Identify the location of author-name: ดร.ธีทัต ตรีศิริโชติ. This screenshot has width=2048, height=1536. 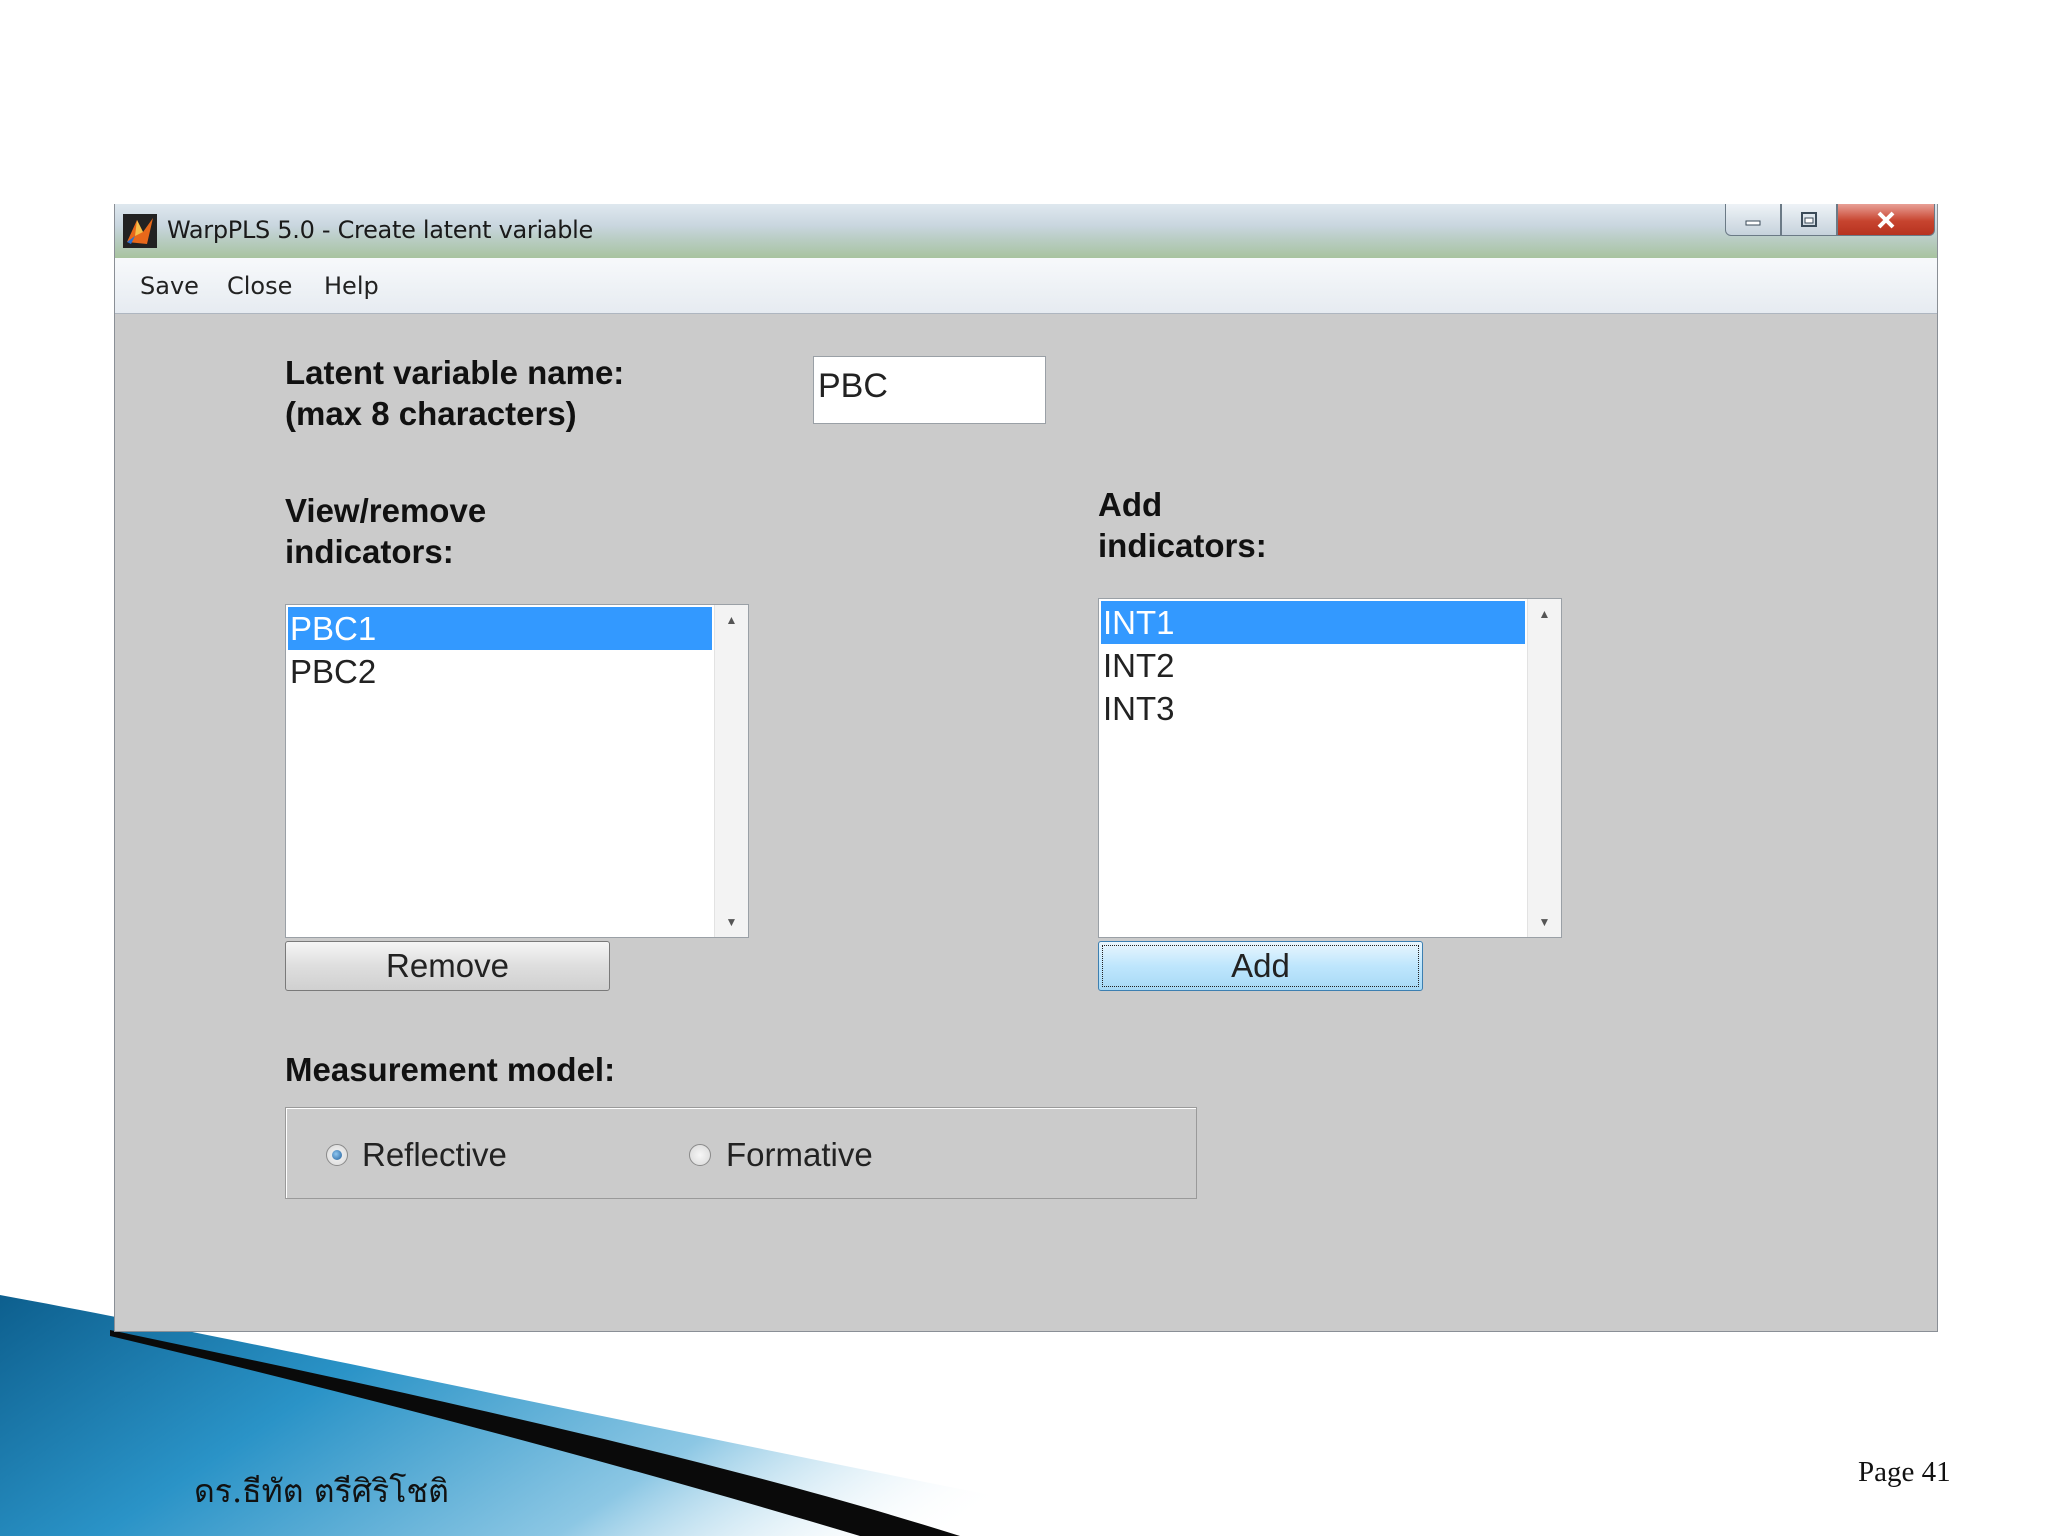
(321, 1491).